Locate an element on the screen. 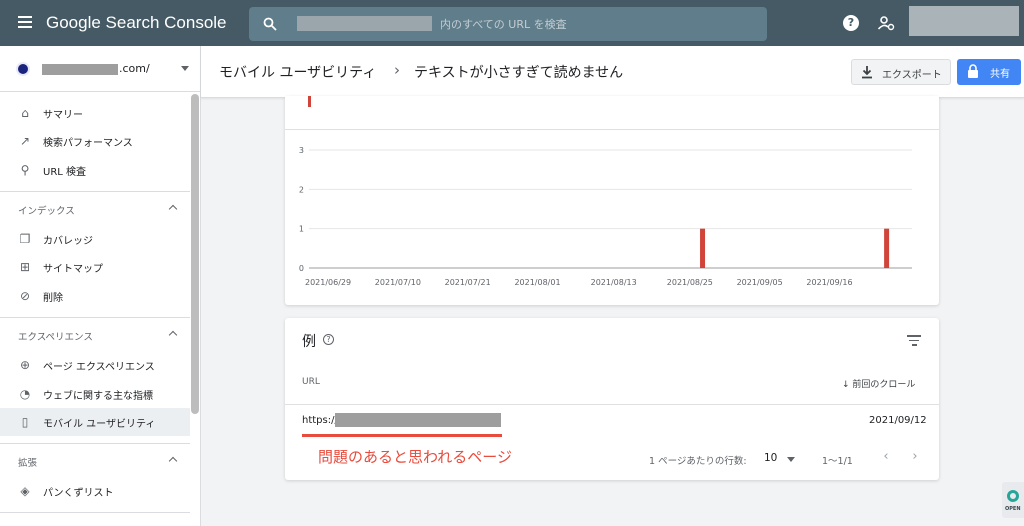 The height and width of the screenshot is (526, 1024). chart-y-tick-label: 2 is located at coordinates (301, 189).